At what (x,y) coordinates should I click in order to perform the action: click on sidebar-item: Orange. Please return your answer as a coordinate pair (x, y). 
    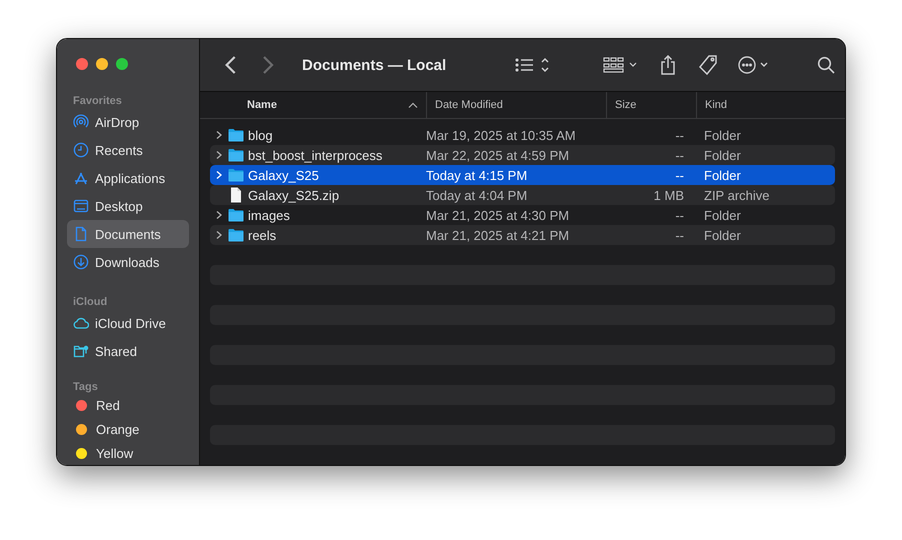
    Looking at the image, I should click on (128, 429).